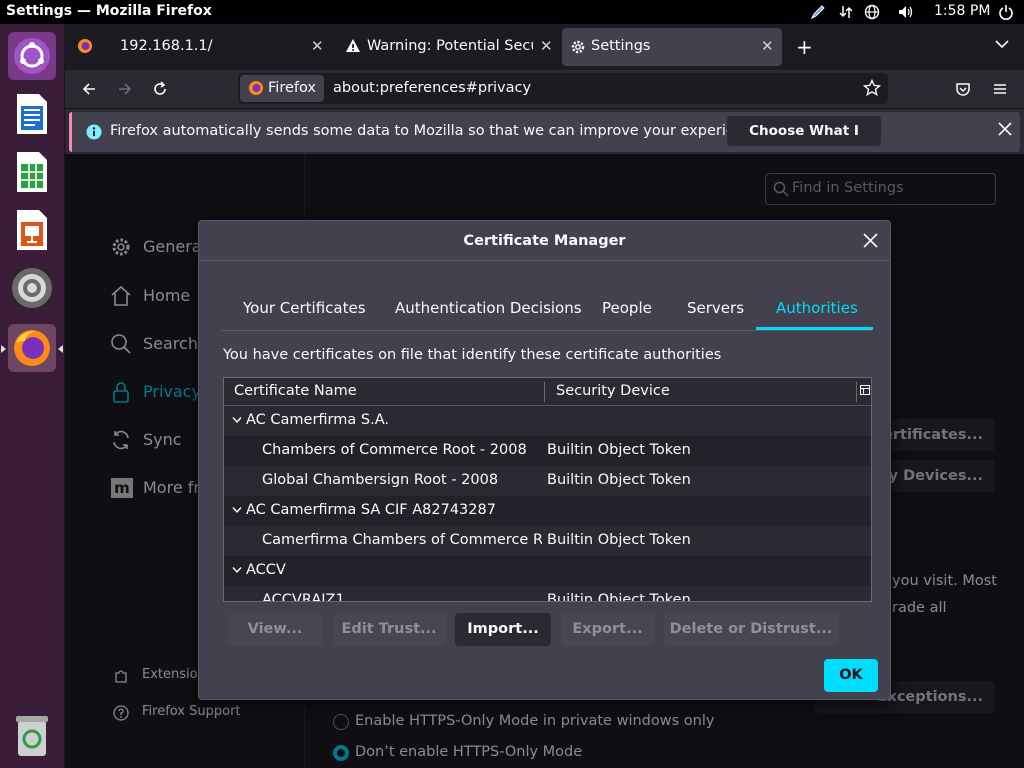 The image size is (1024, 768). I want to click on new-tab-icon: +, so click(804, 47).